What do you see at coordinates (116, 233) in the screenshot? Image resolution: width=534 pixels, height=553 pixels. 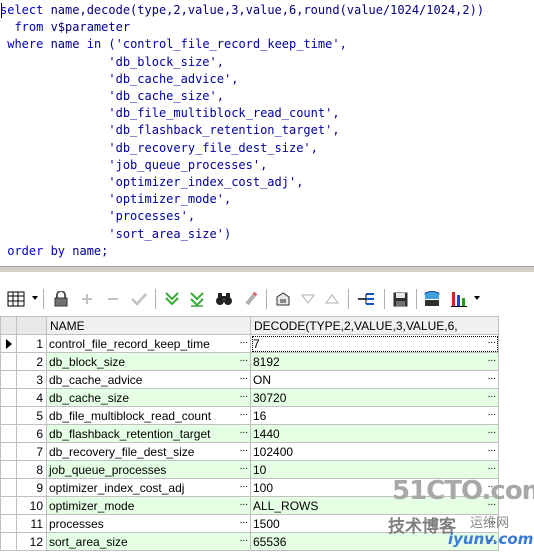 I see `sql-param-line: 'sort_area_size')` at bounding box center [116, 233].